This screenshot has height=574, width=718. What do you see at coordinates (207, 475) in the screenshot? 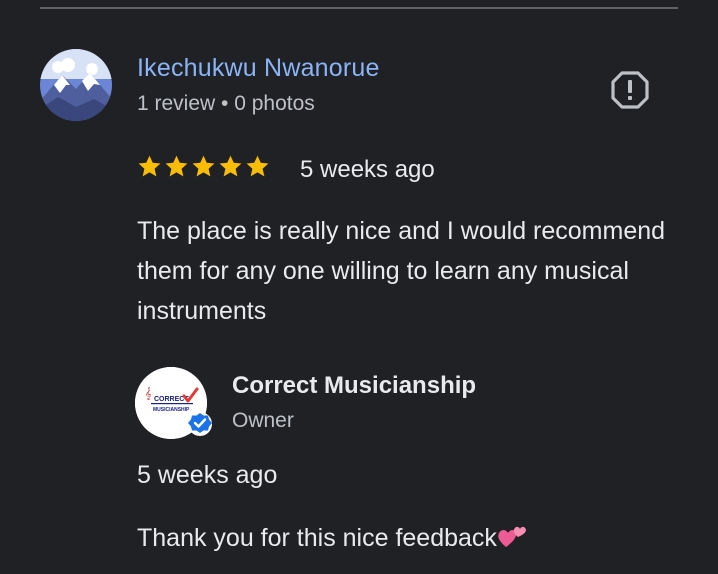
I see `reply-date: 5 weeks ago` at bounding box center [207, 475].